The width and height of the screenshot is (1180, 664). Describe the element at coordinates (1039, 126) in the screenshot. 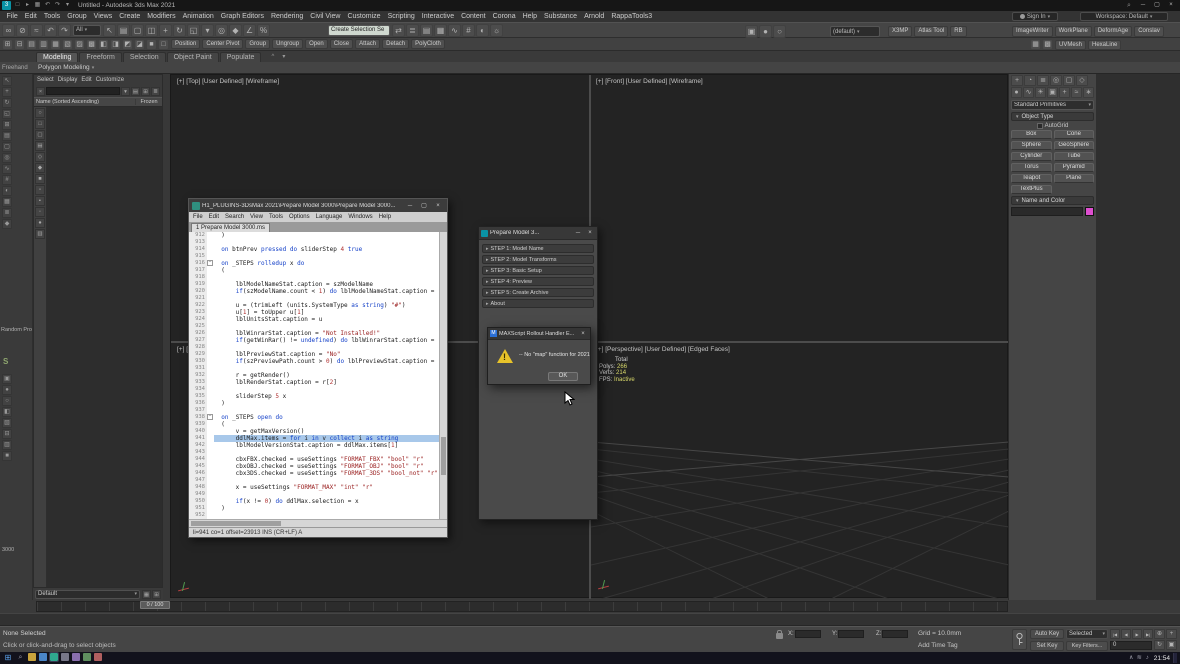

I see `autogrid-checkbox` at that location.